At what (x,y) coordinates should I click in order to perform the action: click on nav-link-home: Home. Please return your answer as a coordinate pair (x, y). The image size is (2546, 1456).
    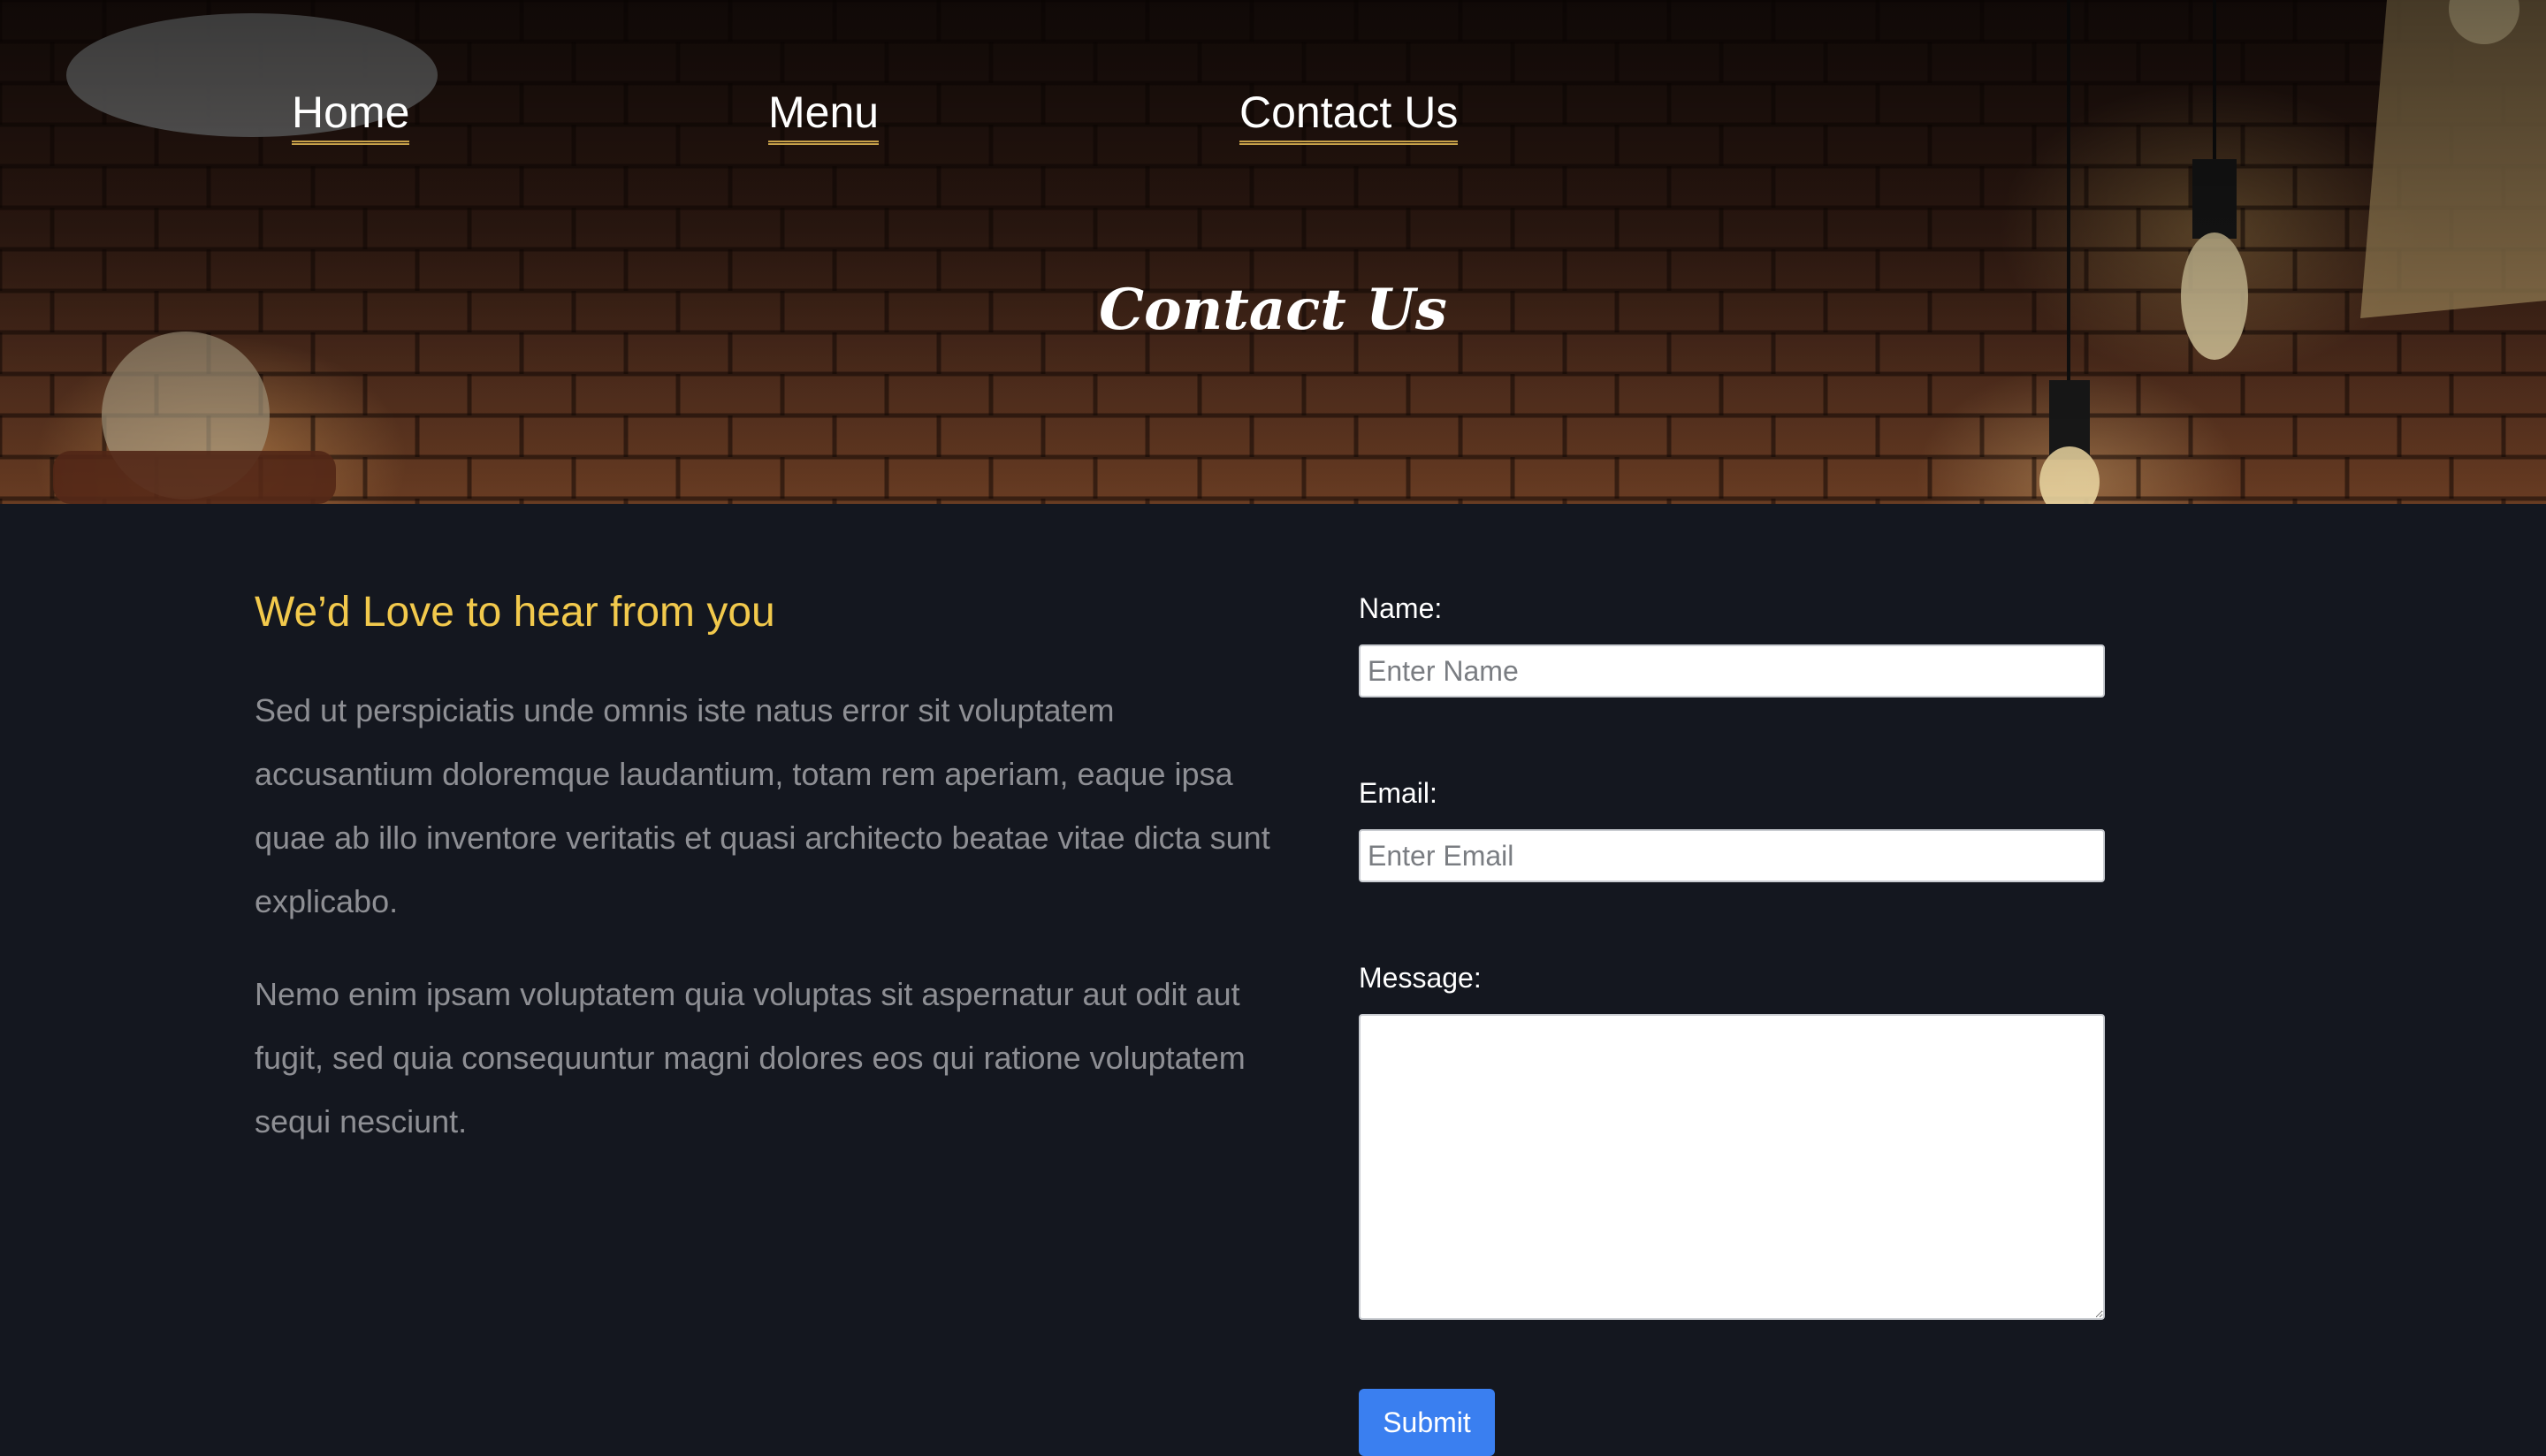
    Looking at the image, I should click on (351, 116).